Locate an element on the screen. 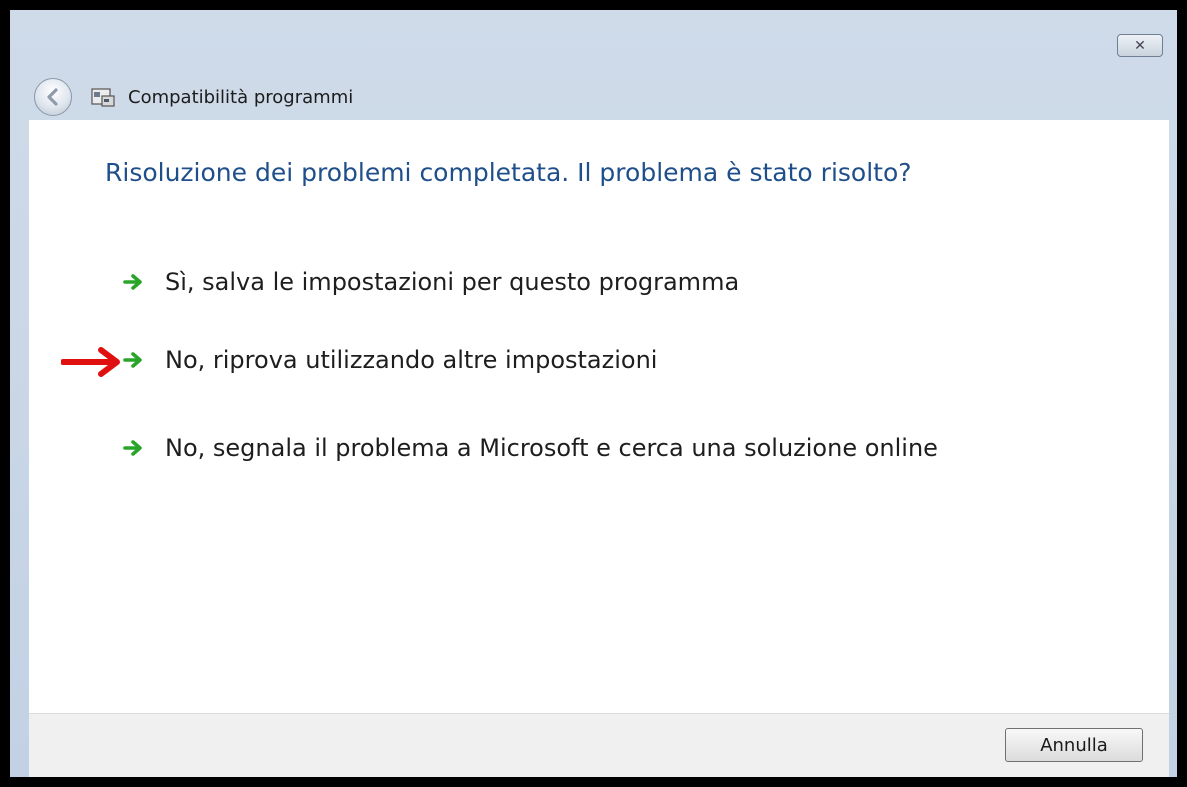 This screenshot has width=1187, height=787. red-arrow-icon is located at coordinates (90, 362).